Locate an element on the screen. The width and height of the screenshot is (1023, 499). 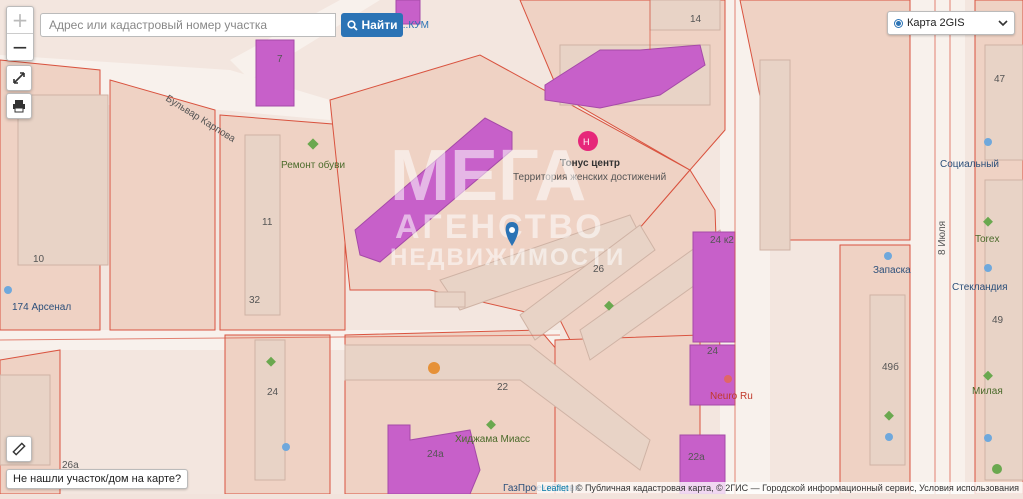
zoom-out-button: − is located at coordinates (20, 46).